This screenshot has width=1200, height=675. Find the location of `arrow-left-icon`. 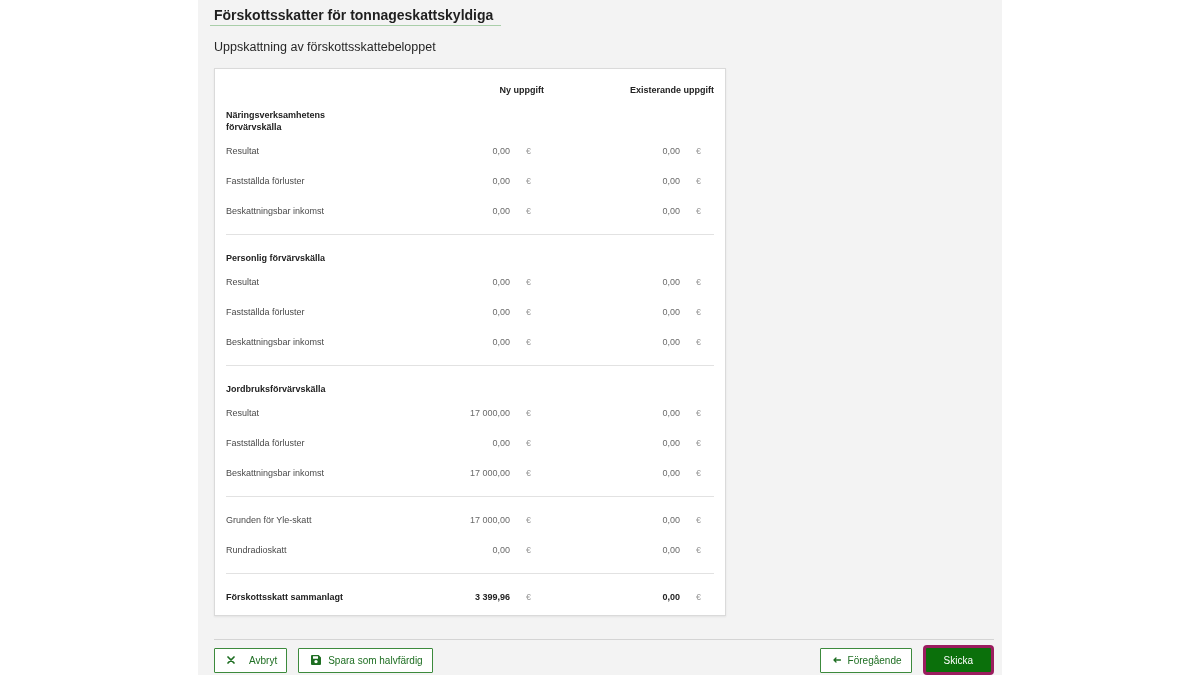

arrow-left-icon is located at coordinates (836, 660).